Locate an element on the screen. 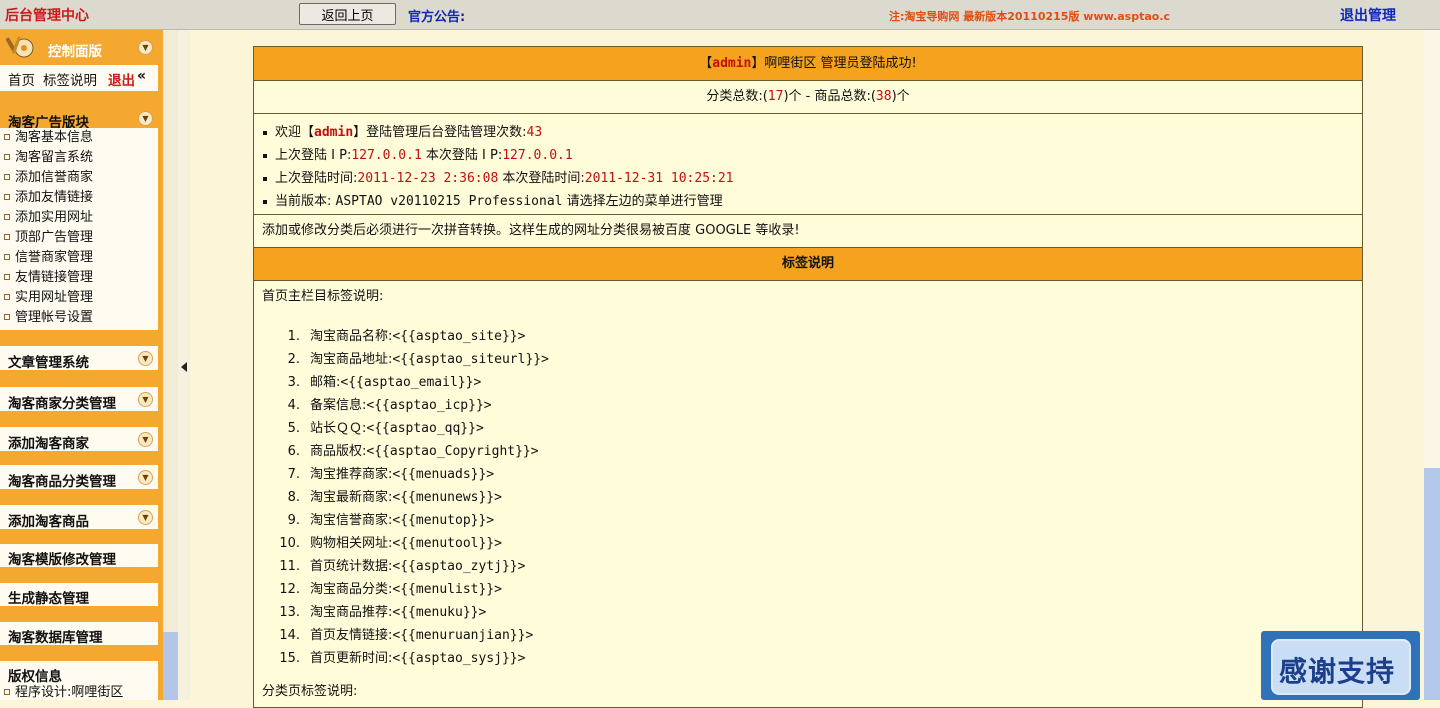  tools-icon is located at coordinates (20, 47).